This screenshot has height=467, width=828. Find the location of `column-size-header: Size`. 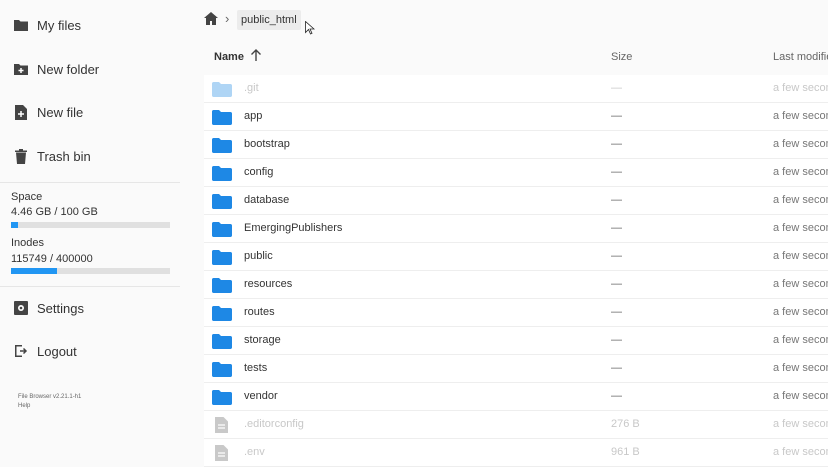

column-size-header: Size is located at coordinates (621, 57).